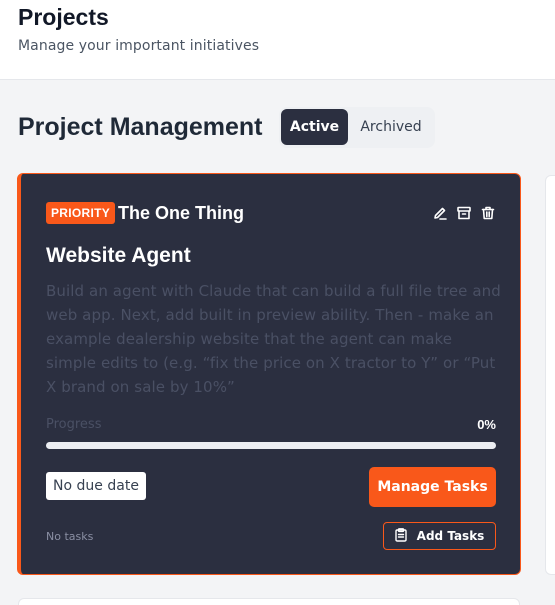 The image size is (555, 605). Describe the element at coordinates (550, 375) in the screenshot. I see `next-project-card` at that location.